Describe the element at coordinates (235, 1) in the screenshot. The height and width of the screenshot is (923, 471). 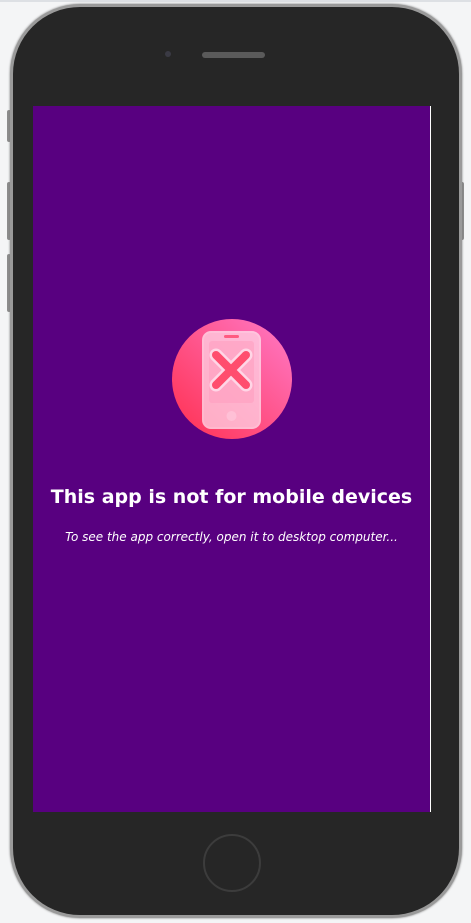
I see `browser-top-edge` at that location.